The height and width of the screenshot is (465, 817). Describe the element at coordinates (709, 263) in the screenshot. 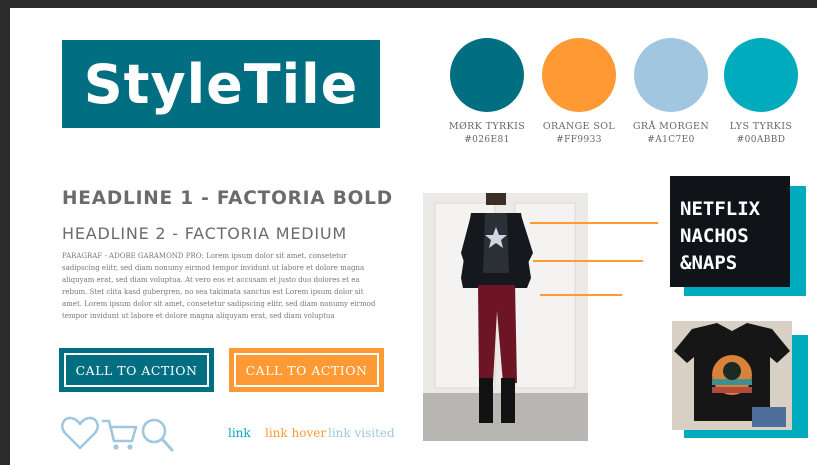

I see `shirt-1-line: &NAPS` at that location.